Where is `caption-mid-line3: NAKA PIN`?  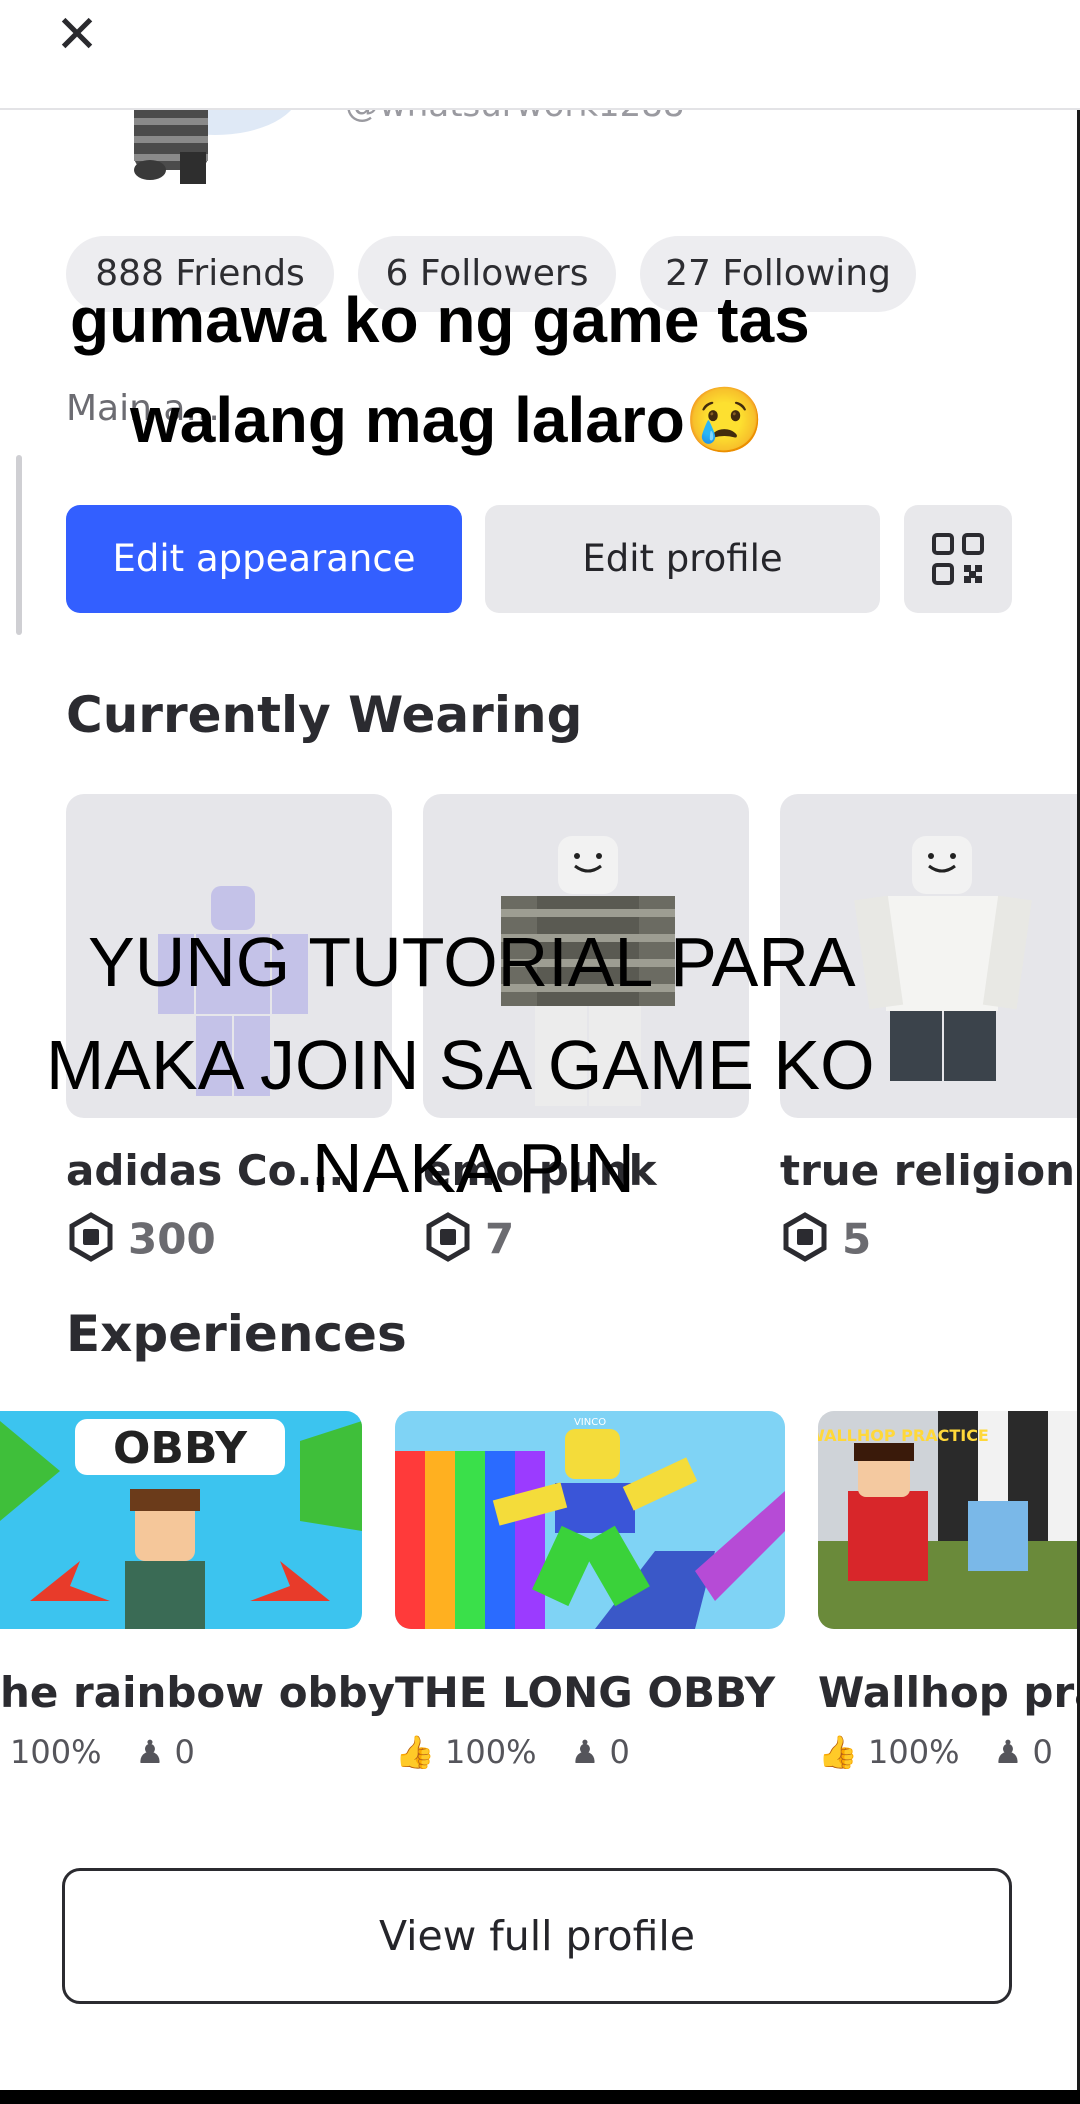
caption-mid-line3: NAKA PIN is located at coordinates (473, 1168).